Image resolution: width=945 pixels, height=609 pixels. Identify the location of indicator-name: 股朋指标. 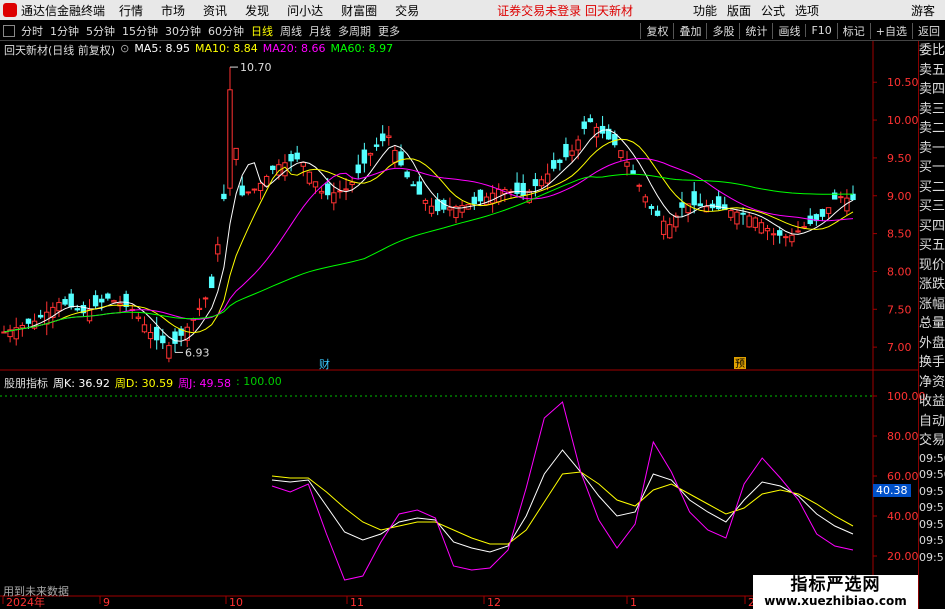
(26, 383).